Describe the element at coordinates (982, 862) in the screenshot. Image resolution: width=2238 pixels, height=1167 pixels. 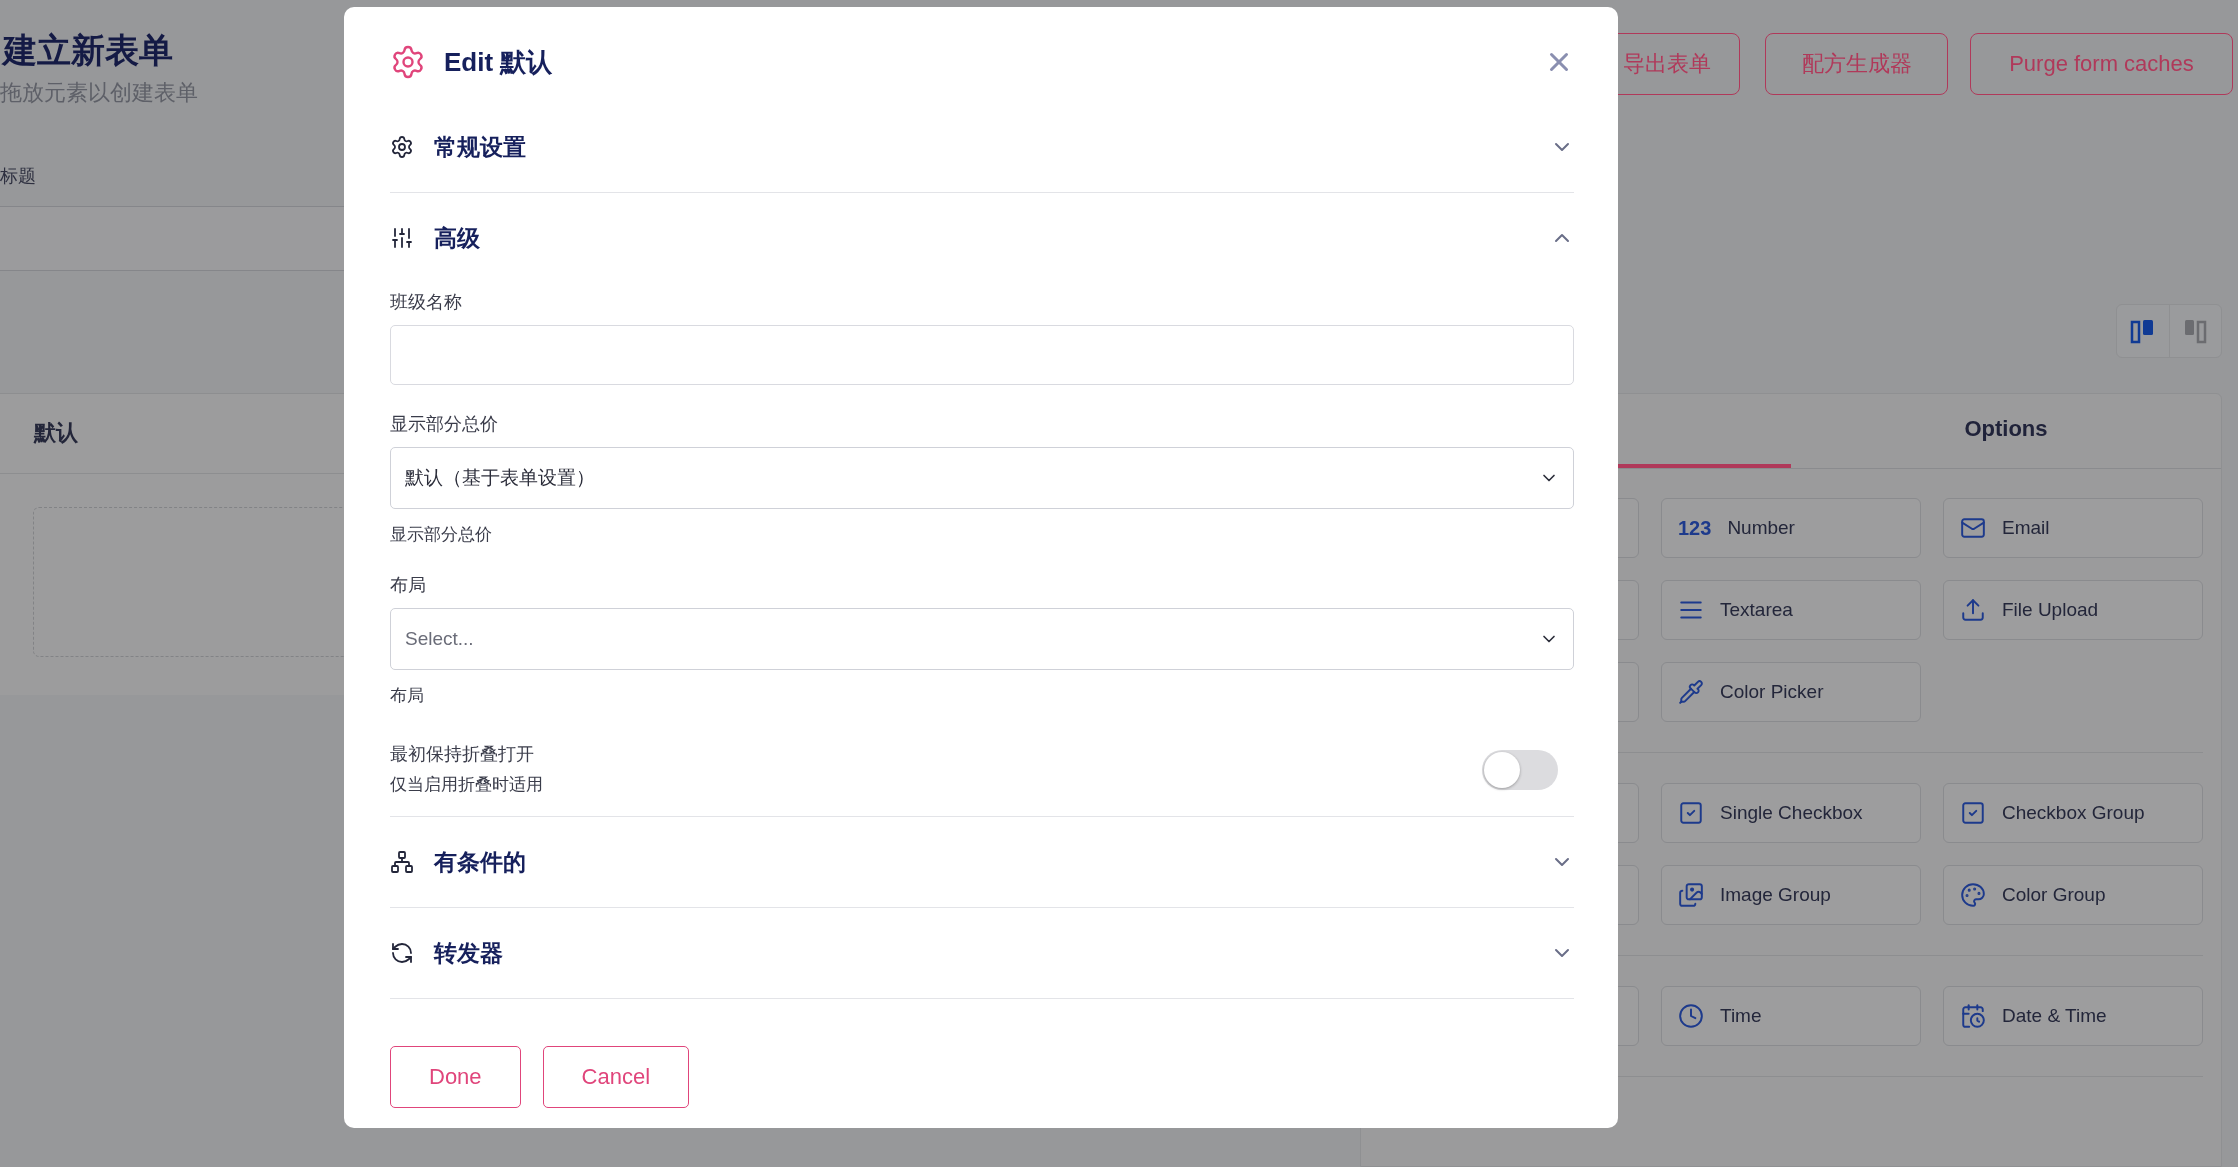
I see `accordion-header: 有条件的` at that location.